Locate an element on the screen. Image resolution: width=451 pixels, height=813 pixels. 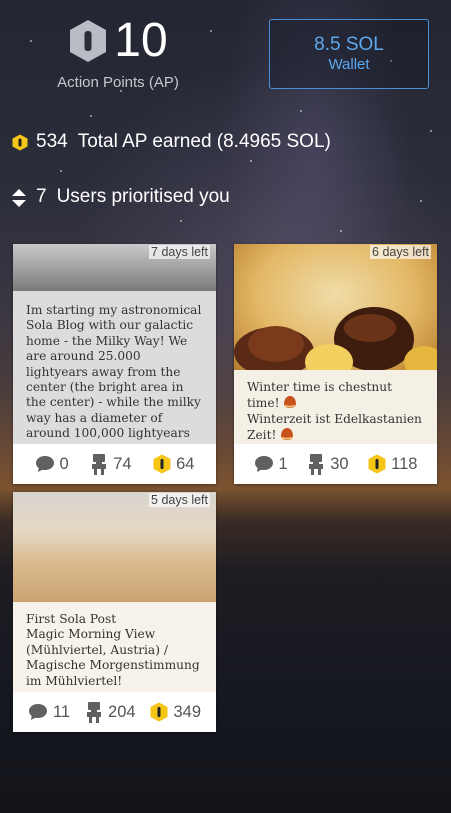
post-stats: 1 30 118 is located at coordinates (335, 464).